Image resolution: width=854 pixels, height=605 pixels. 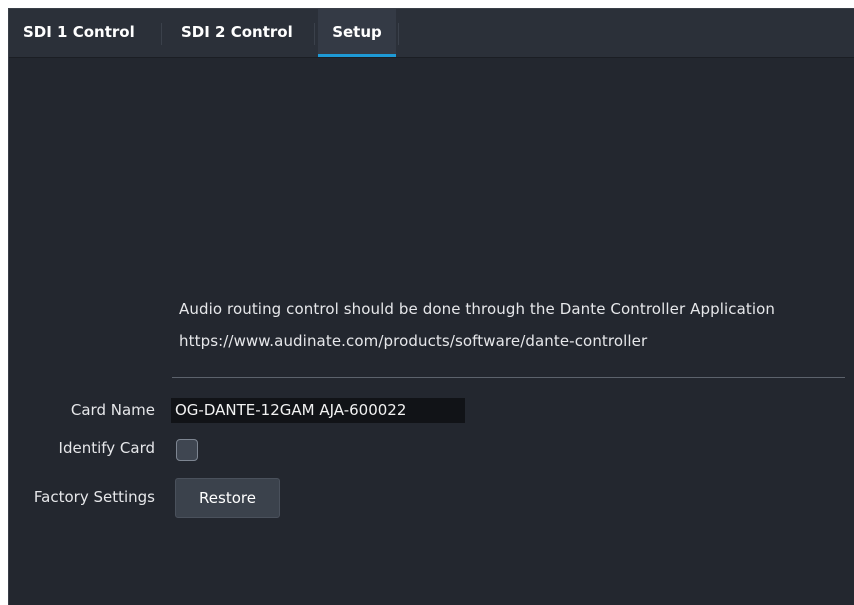 What do you see at coordinates (357, 55) in the screenshot?
I see `active-tab-indicator` at bounding box center [357, 55].